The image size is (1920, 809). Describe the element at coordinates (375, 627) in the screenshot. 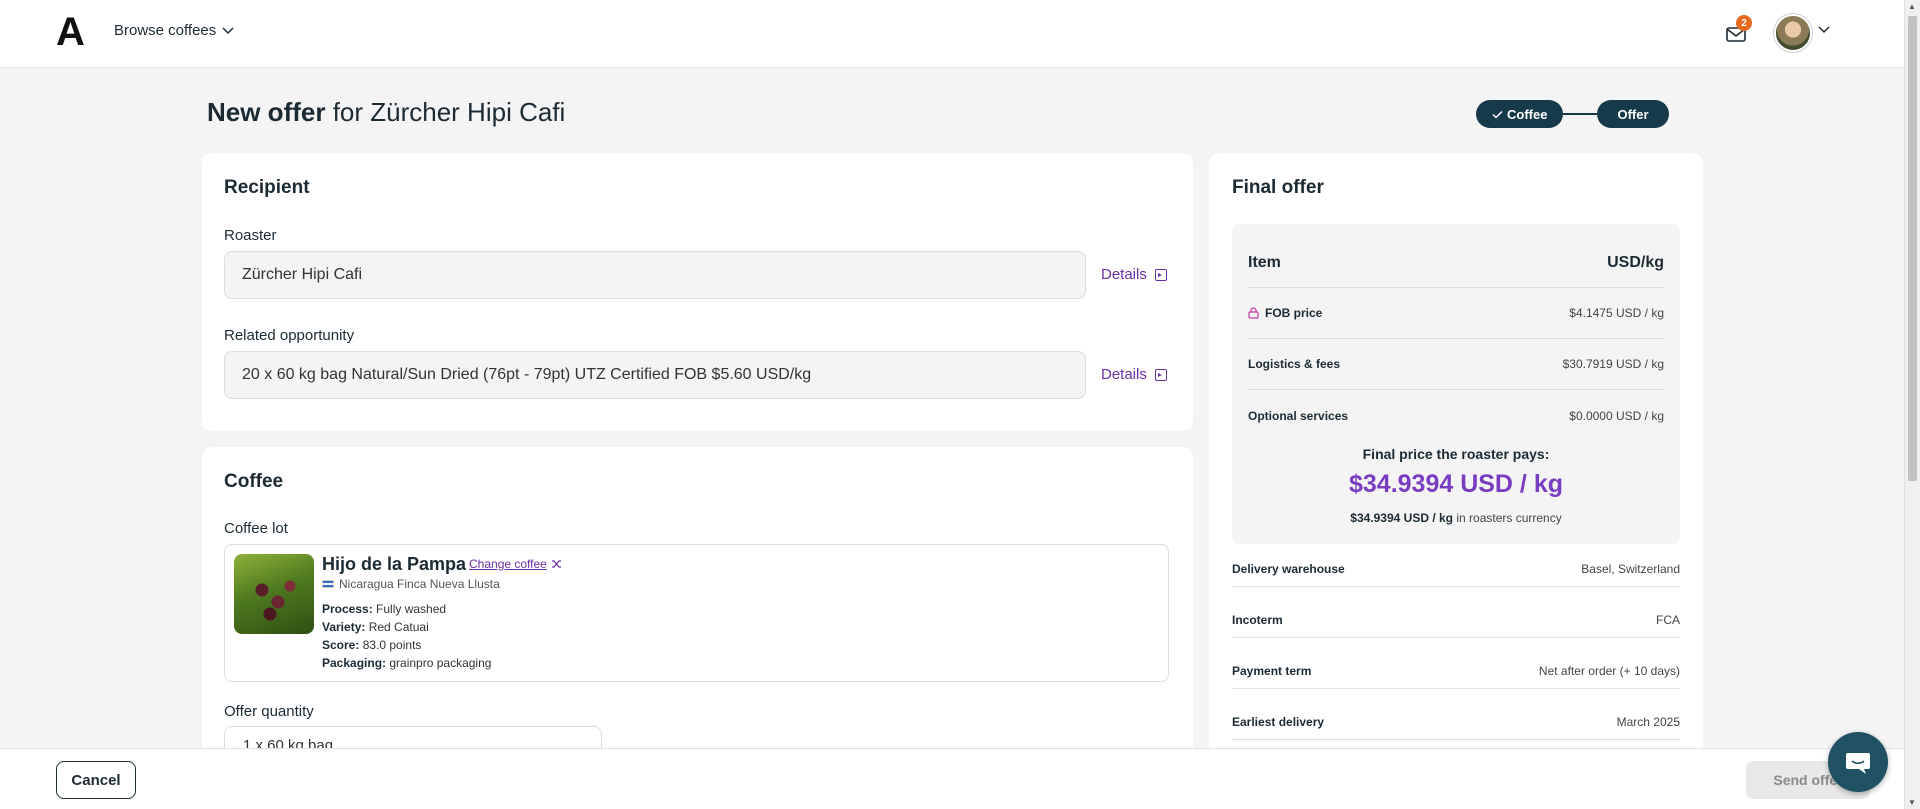

I see `spec-variety: Variety: Red Catuai` at that location.